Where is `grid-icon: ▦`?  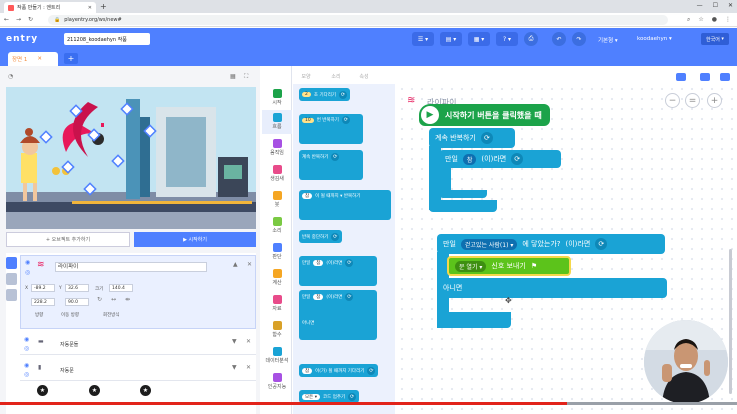
grid-icon: ▦ is located at coordinates (233, 76).